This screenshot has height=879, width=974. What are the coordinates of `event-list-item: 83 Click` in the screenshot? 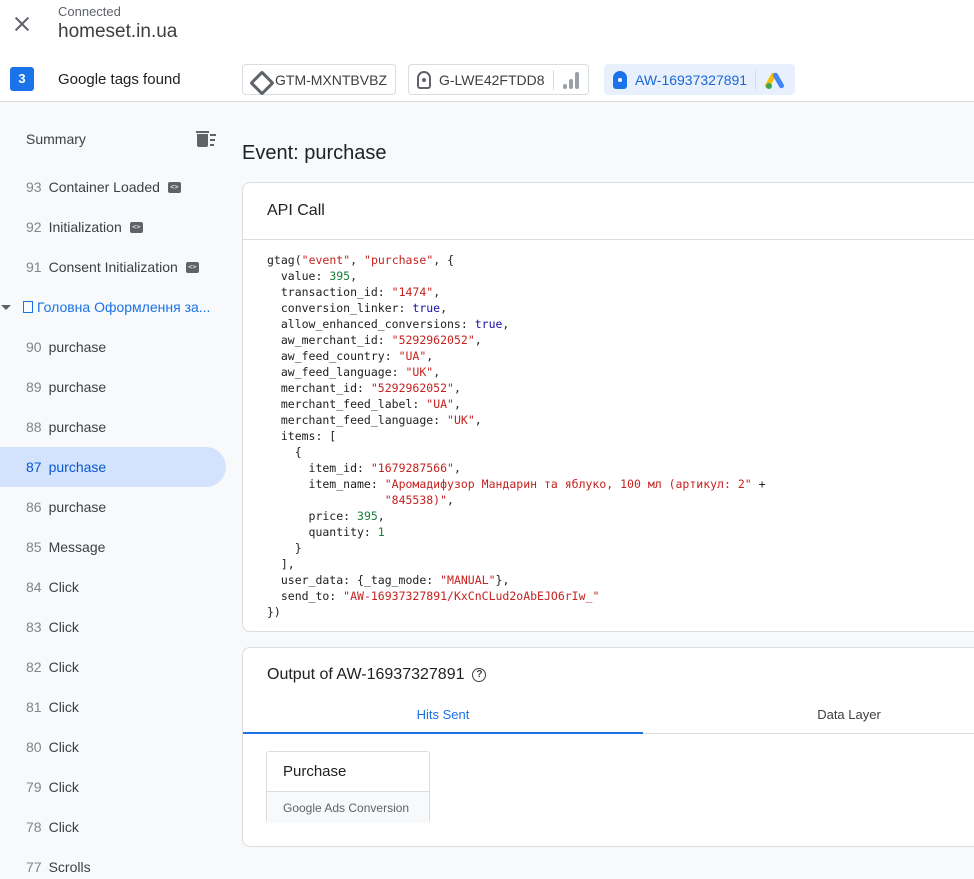 It's located at (113, 627).